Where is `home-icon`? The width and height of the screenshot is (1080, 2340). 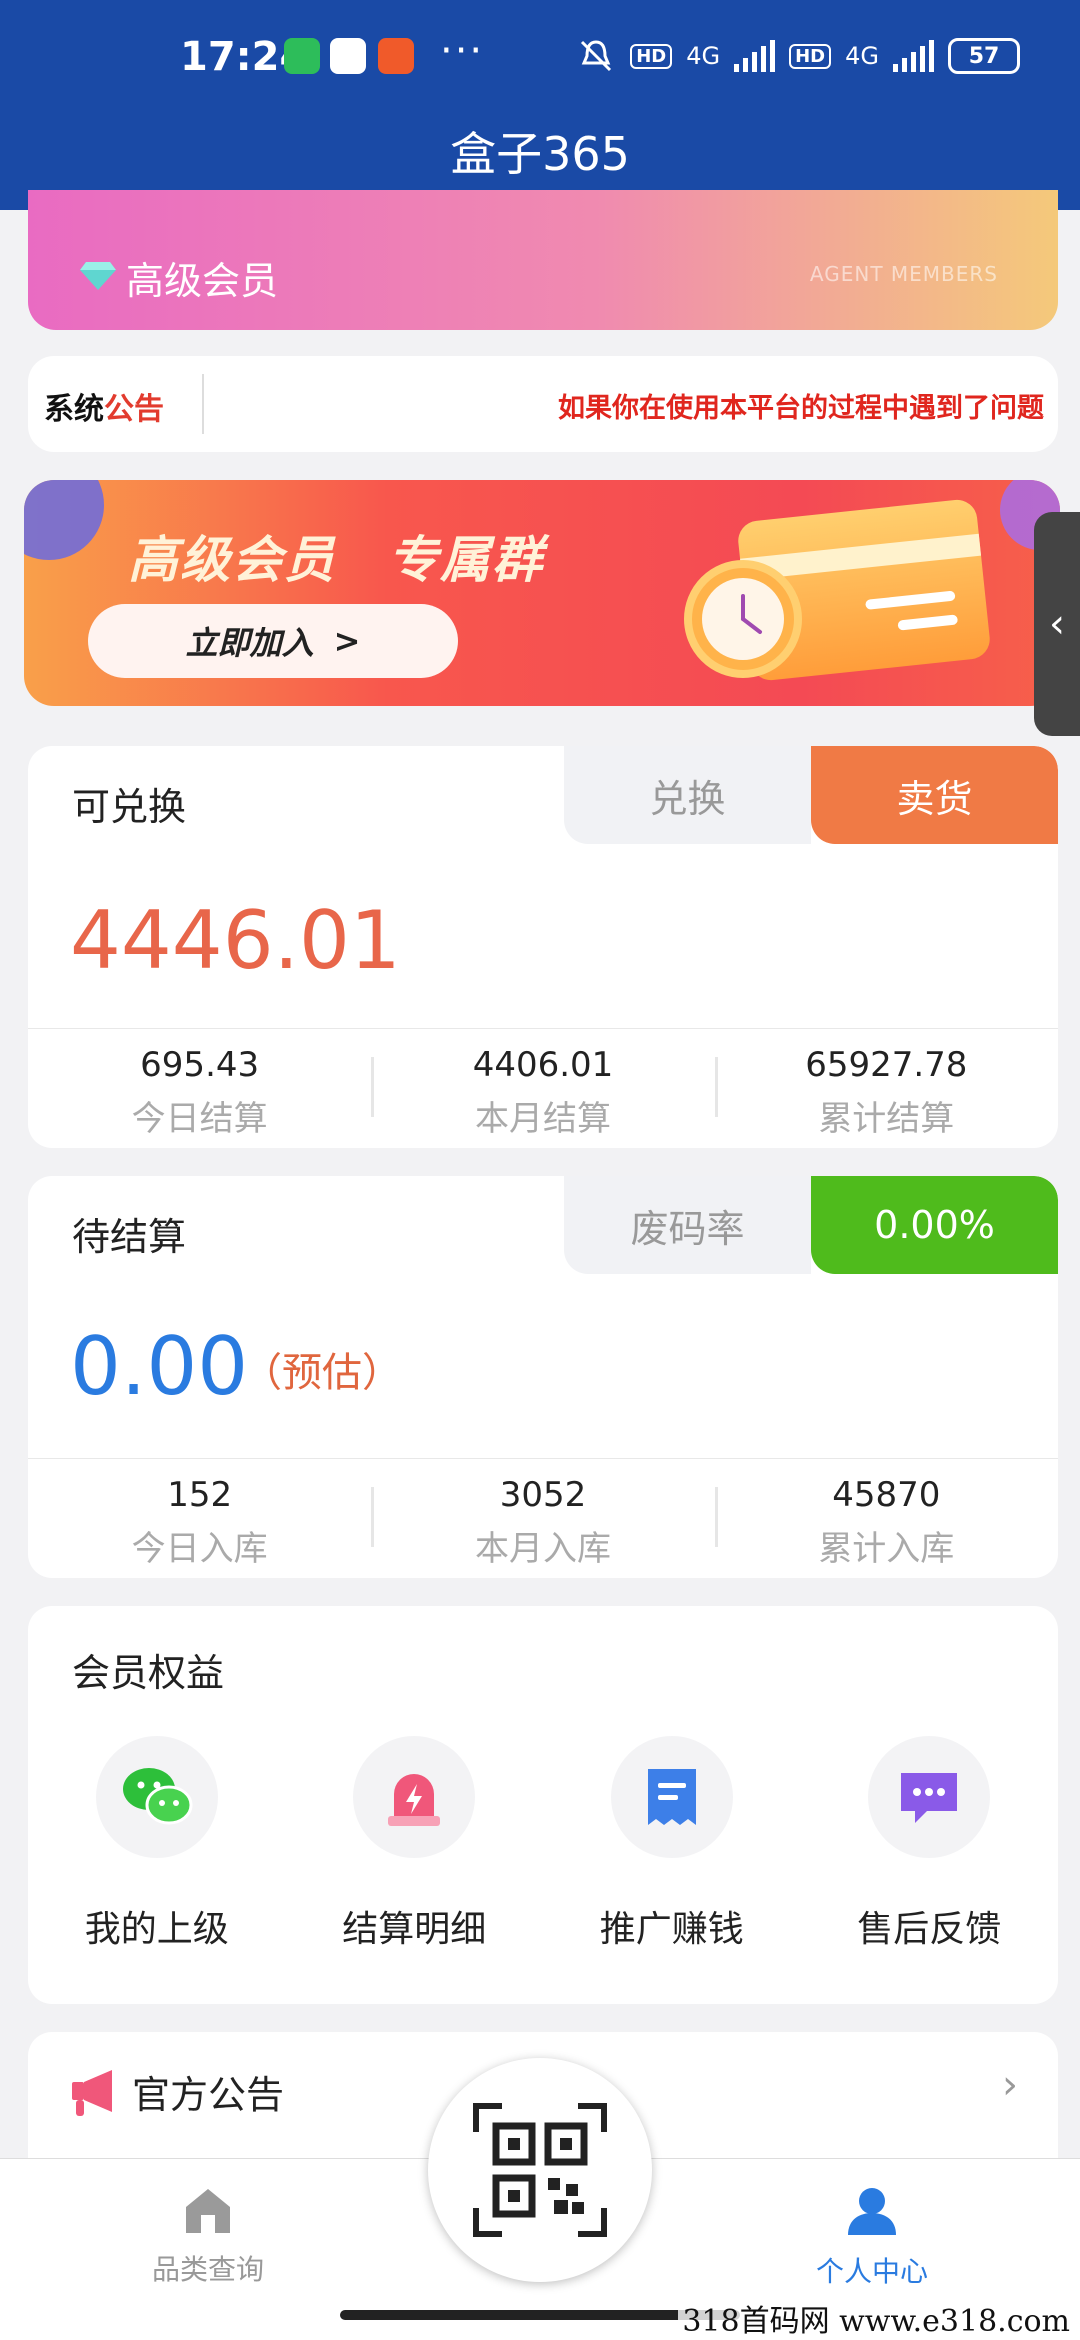
home-icon is located at coordinates (208, 2211).